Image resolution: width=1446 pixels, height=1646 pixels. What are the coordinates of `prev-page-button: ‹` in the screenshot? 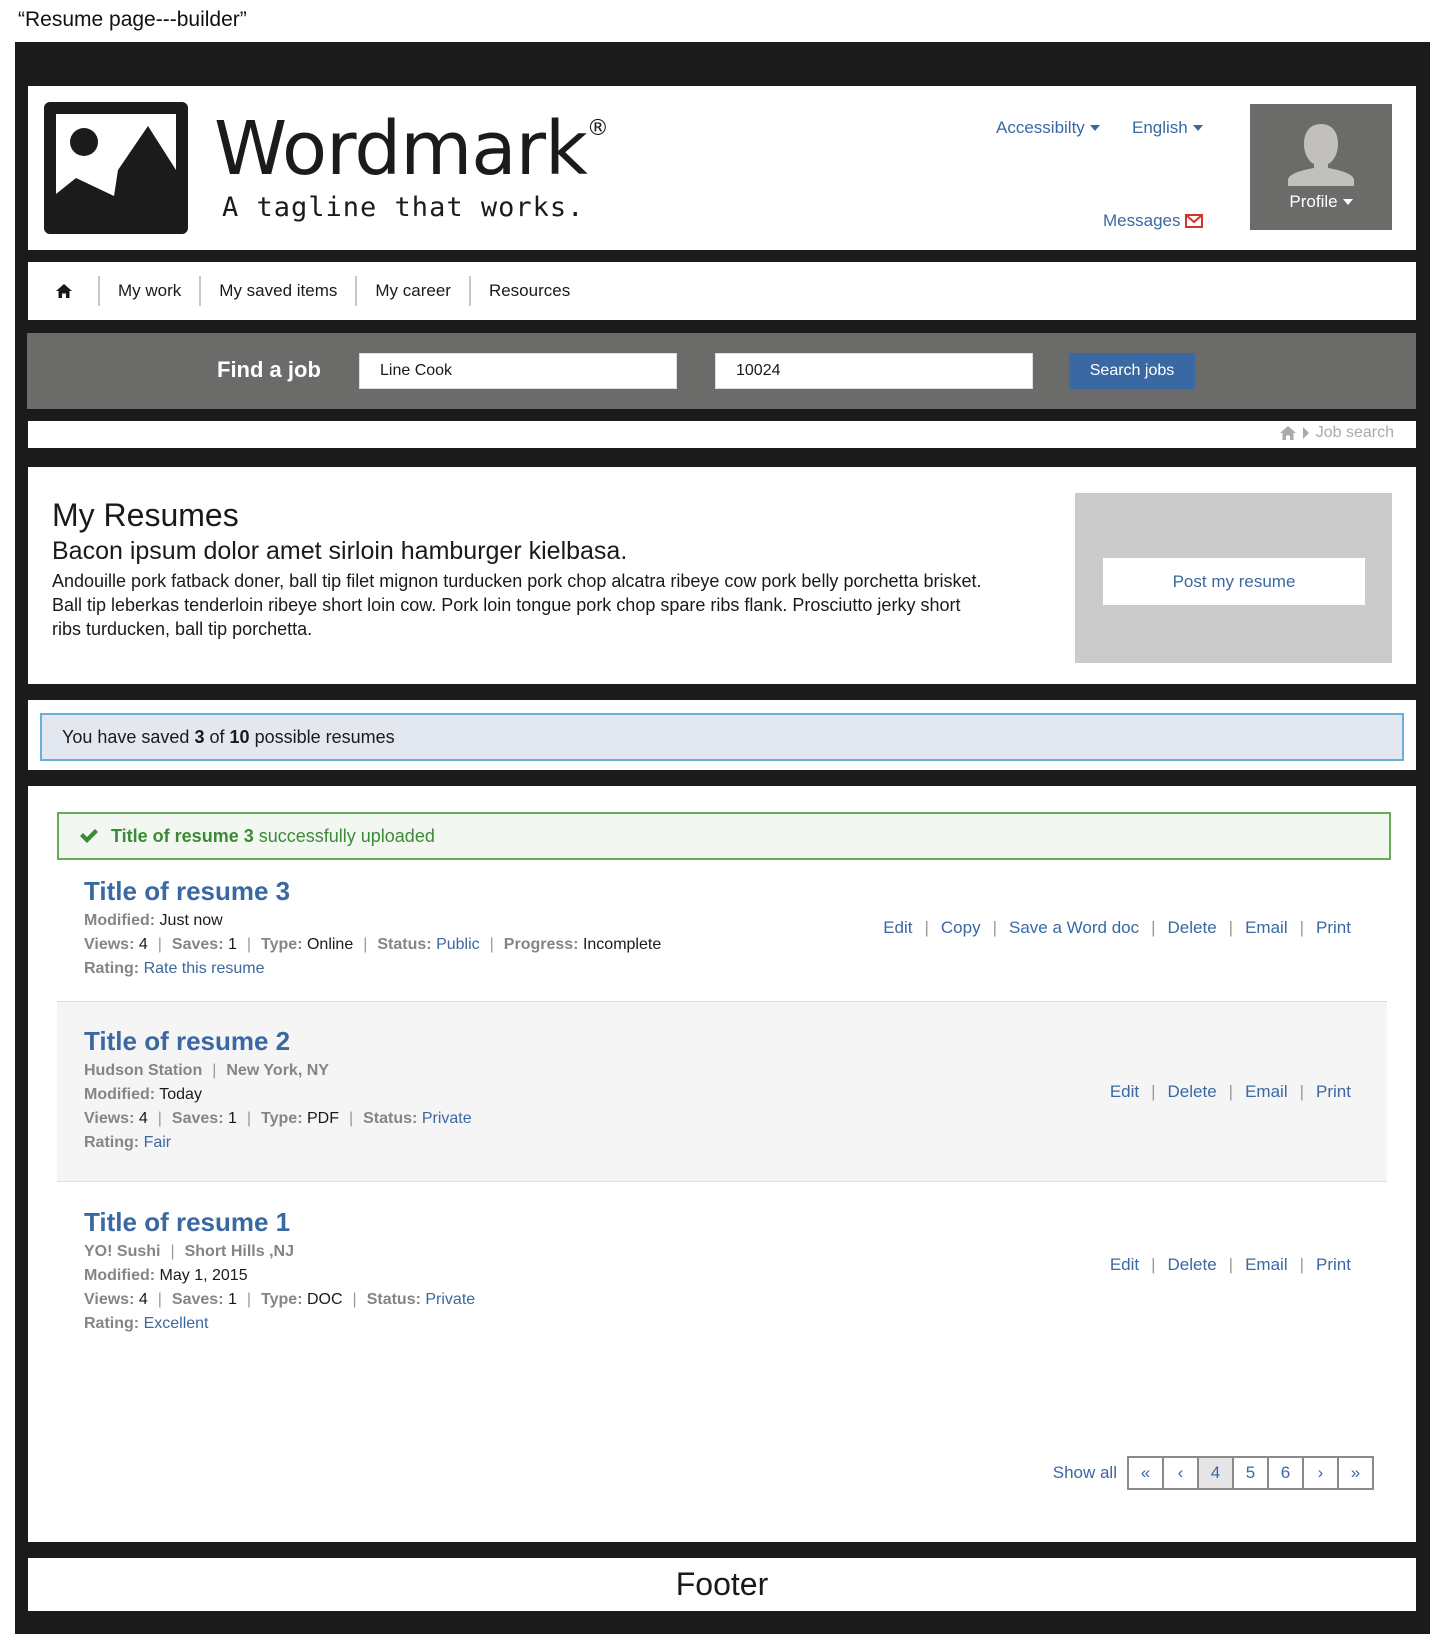 It's located at (1180, 1473).